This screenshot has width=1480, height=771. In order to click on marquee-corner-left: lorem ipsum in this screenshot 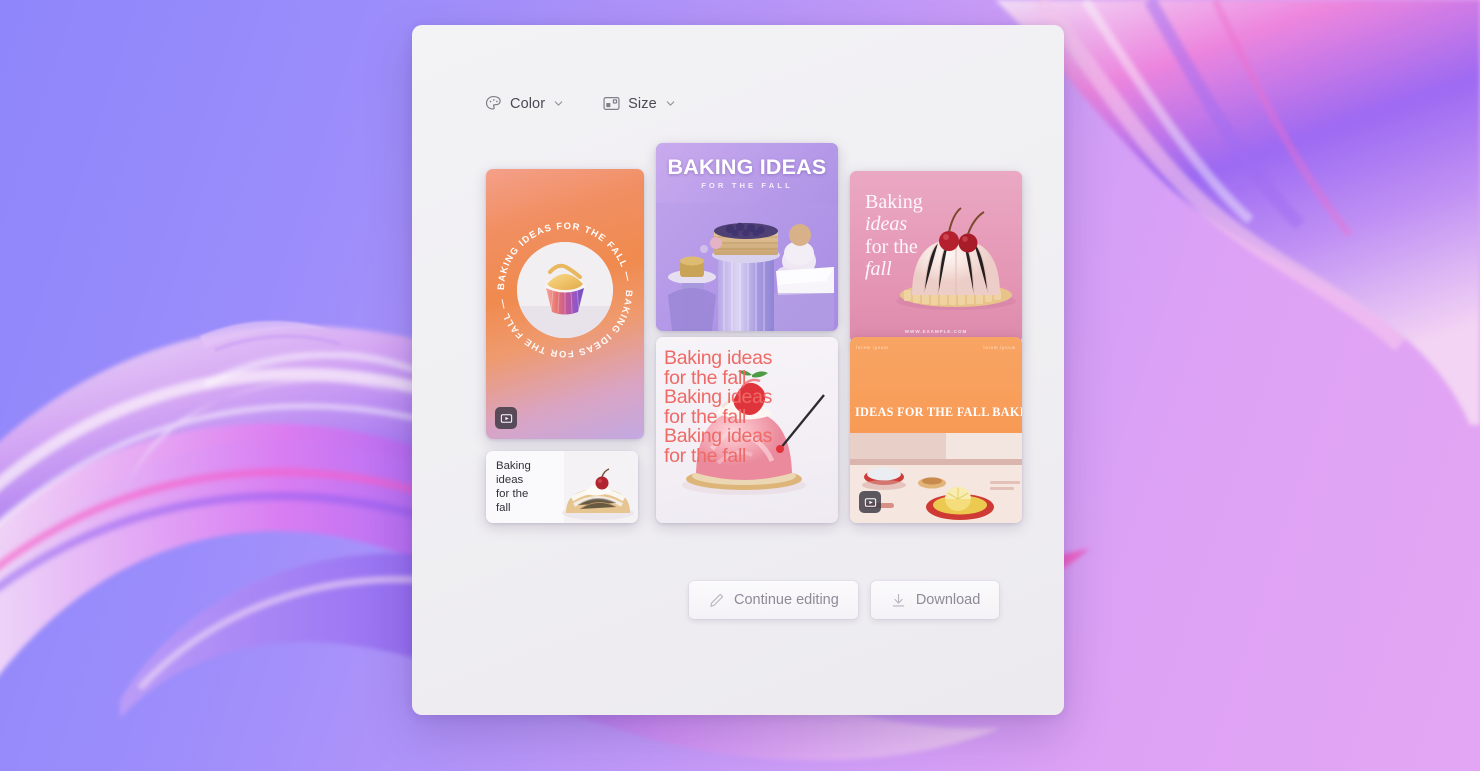, I will do `click(872, 347)`.